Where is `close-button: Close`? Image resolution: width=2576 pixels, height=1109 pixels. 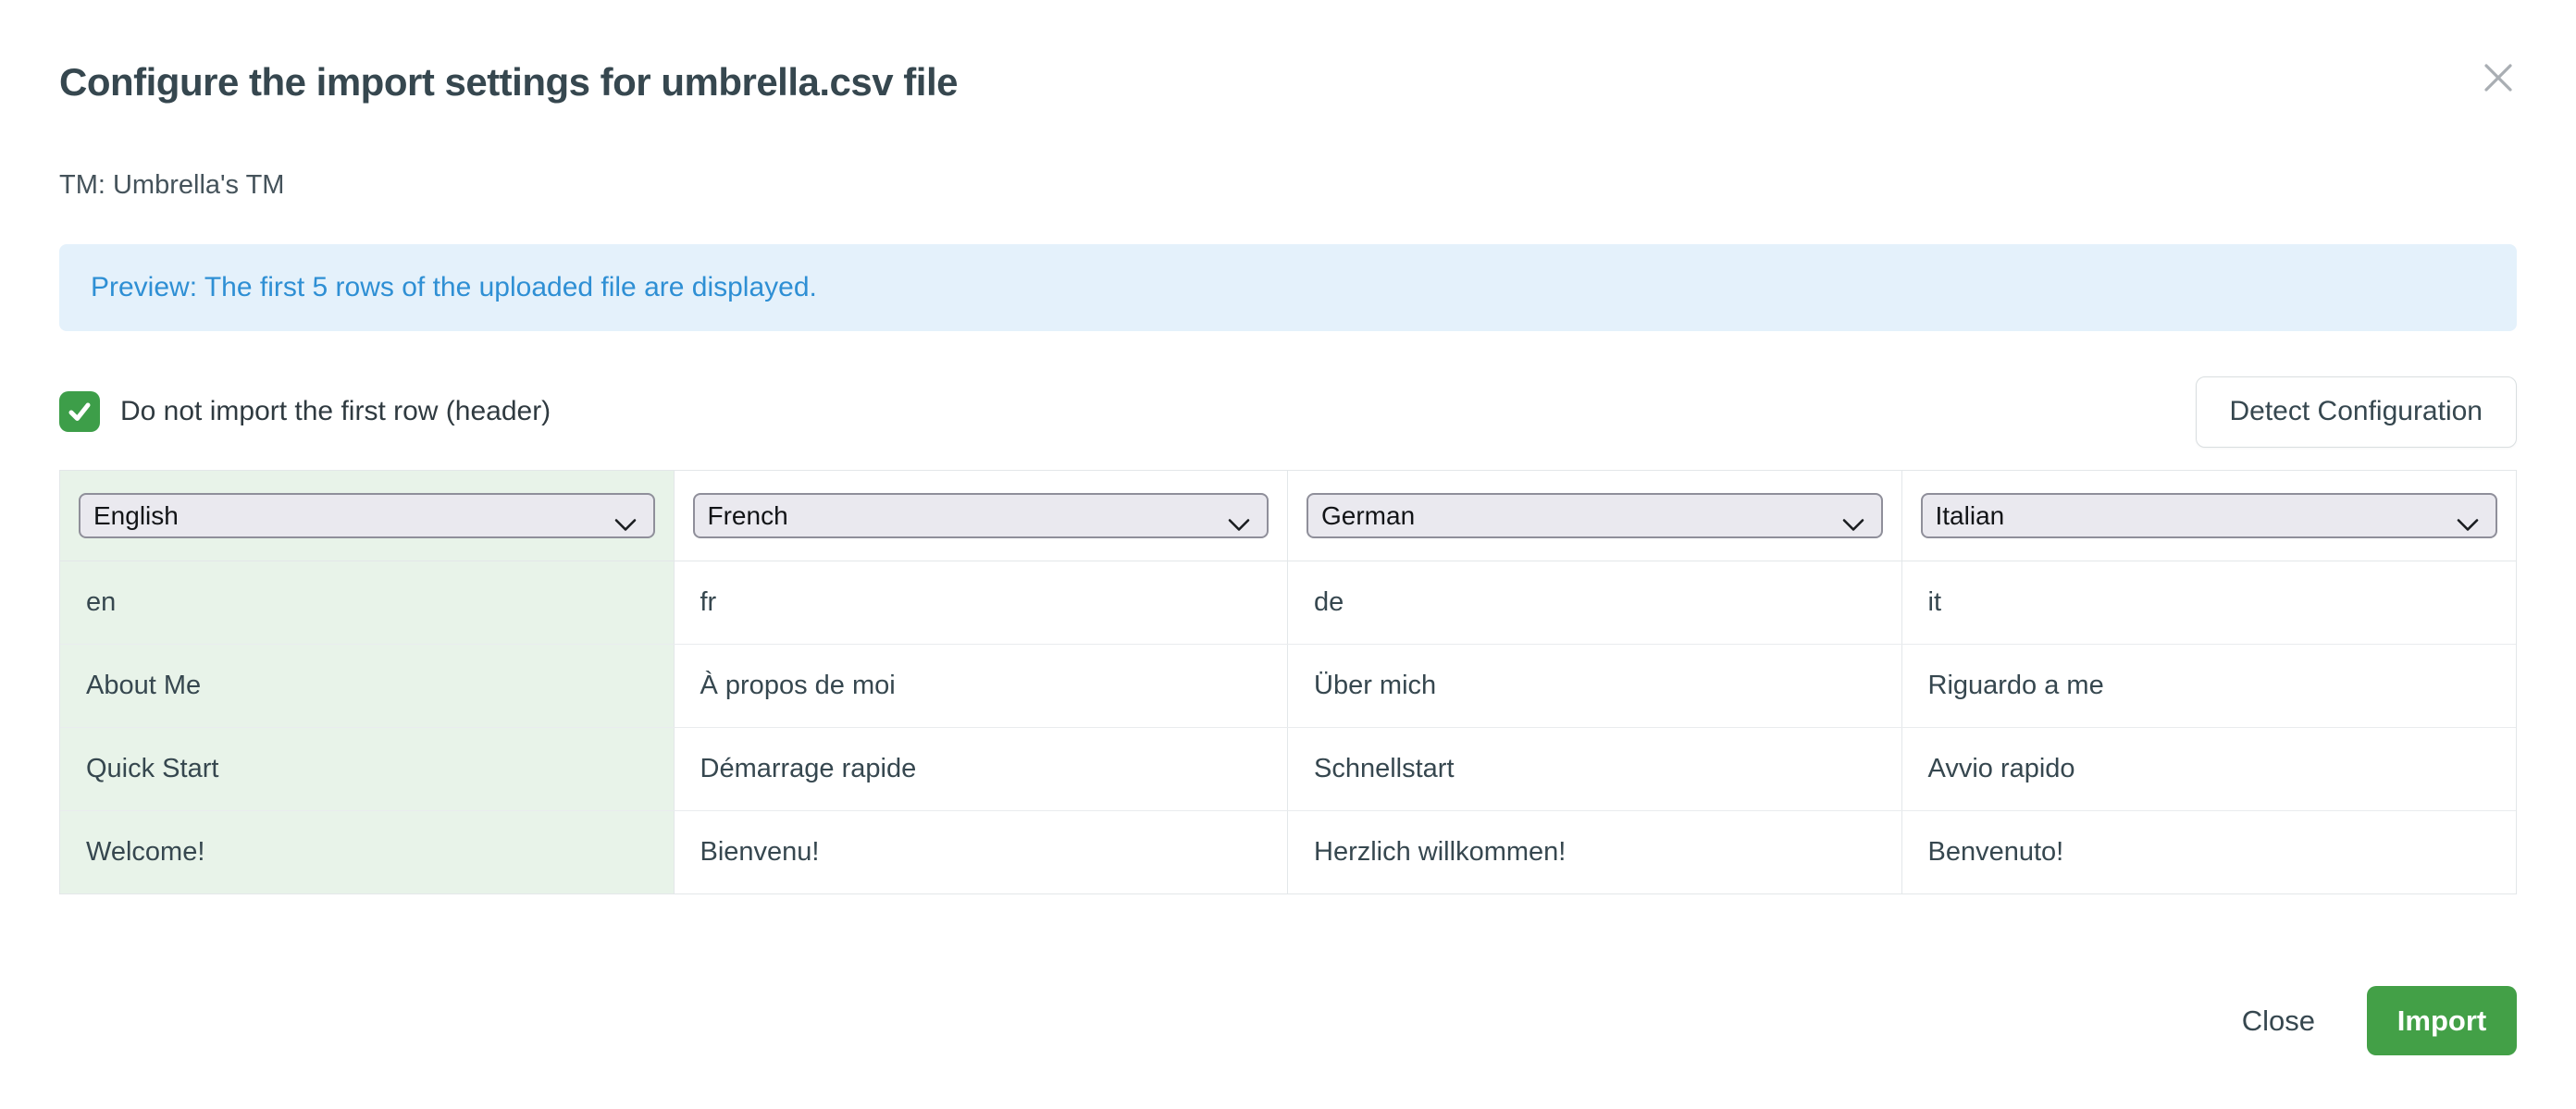
close-button: Close is located at coordinates (2279, 1021).